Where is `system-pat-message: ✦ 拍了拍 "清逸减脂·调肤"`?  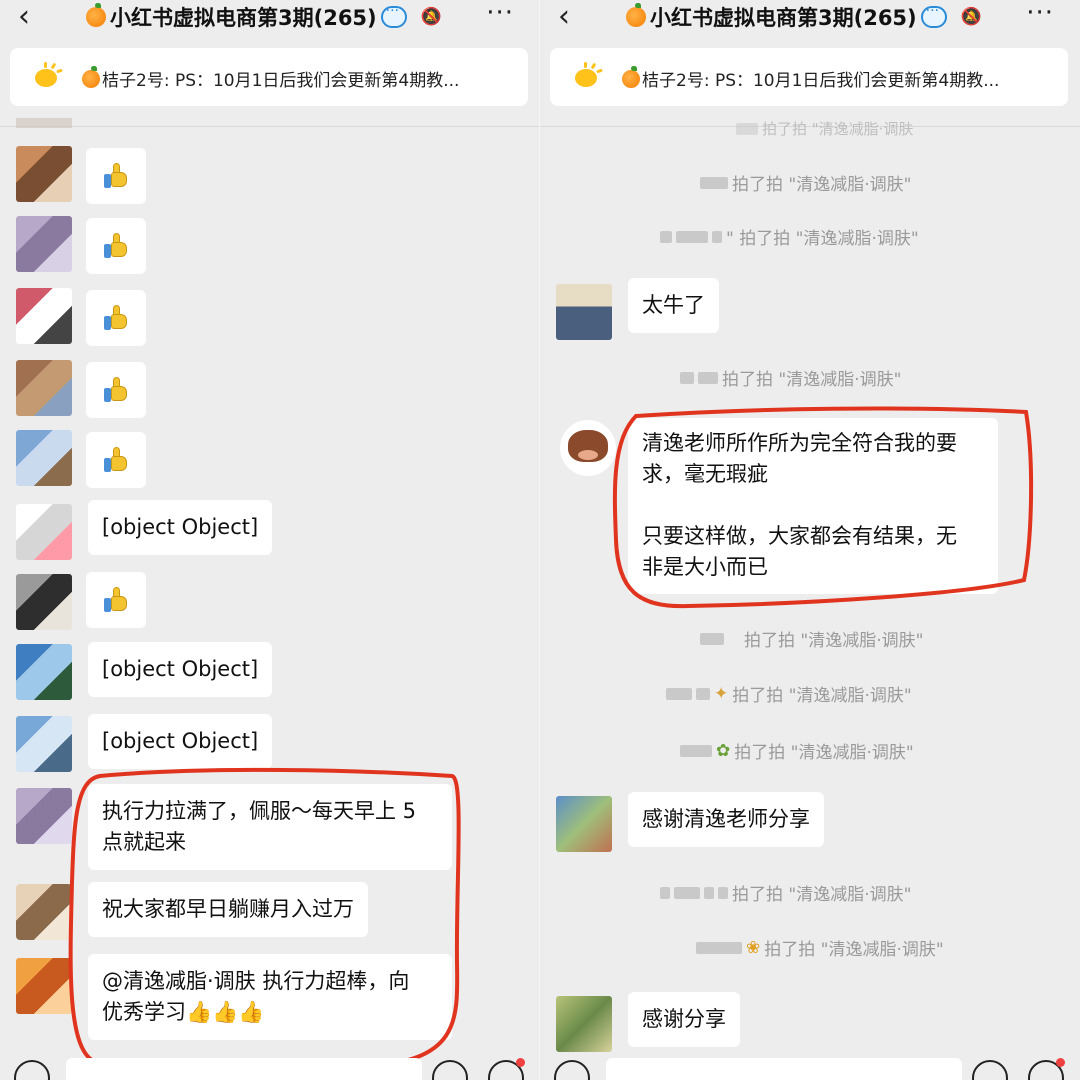 system-pat-message: ✦ 拍了拍 "清逸减脂·调肤" is located at coordinates (789, 693).